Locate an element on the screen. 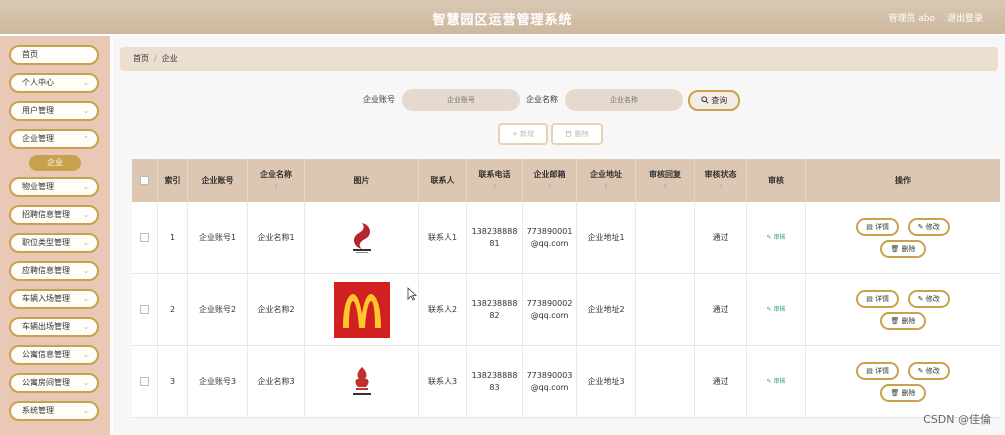 This screenshot has width=1005, height=435. sidebar-item-property-management: 物业管理 ⌄ is located at coordinates (54, 187).